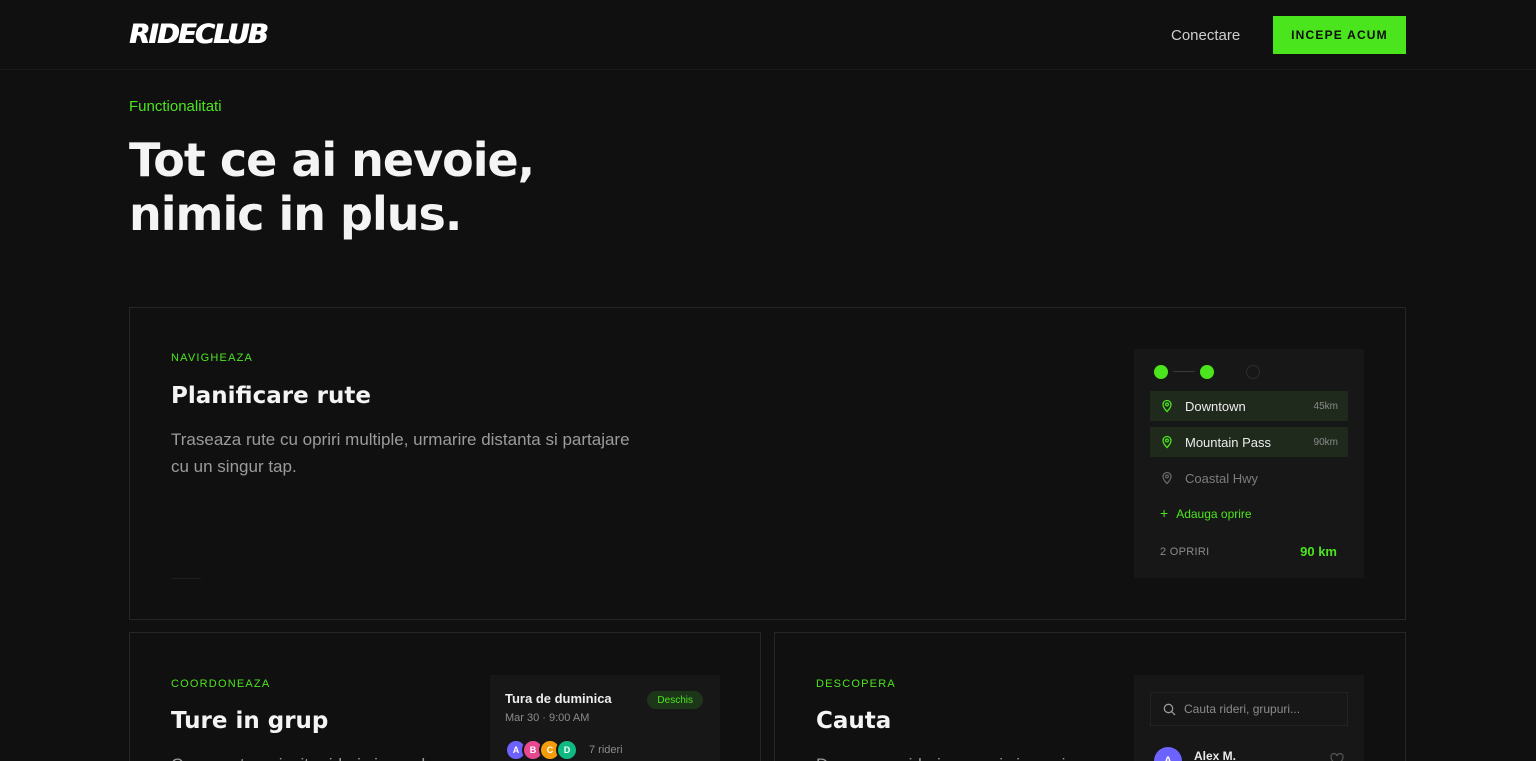 The image size is (1536, 761). What do you see at coordinates (547, 718) in the screenshot?
I see `ride-date: Mar 30 · 9:00 AM` at bounding box center [547, 718].